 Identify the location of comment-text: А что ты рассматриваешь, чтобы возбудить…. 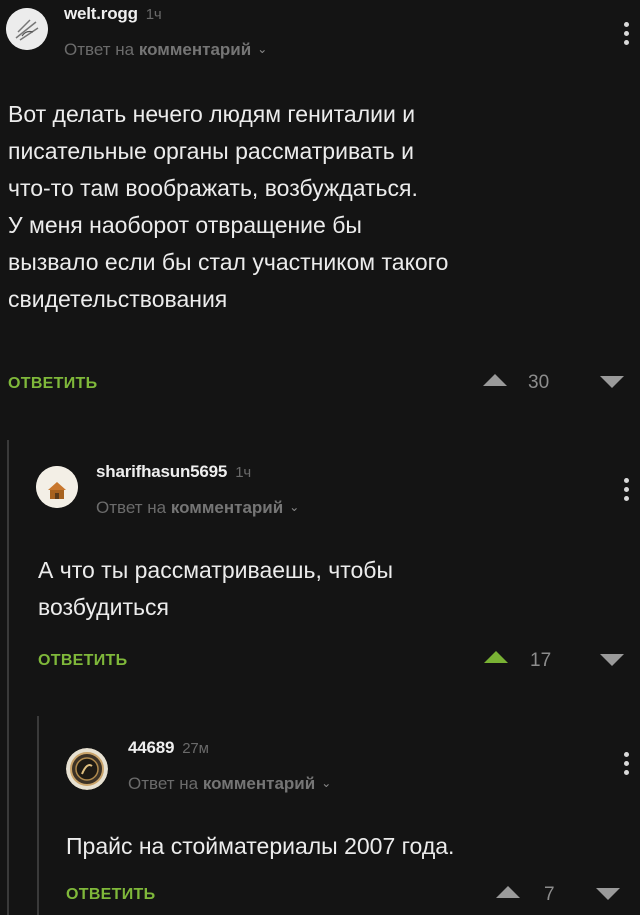
(215, 589).